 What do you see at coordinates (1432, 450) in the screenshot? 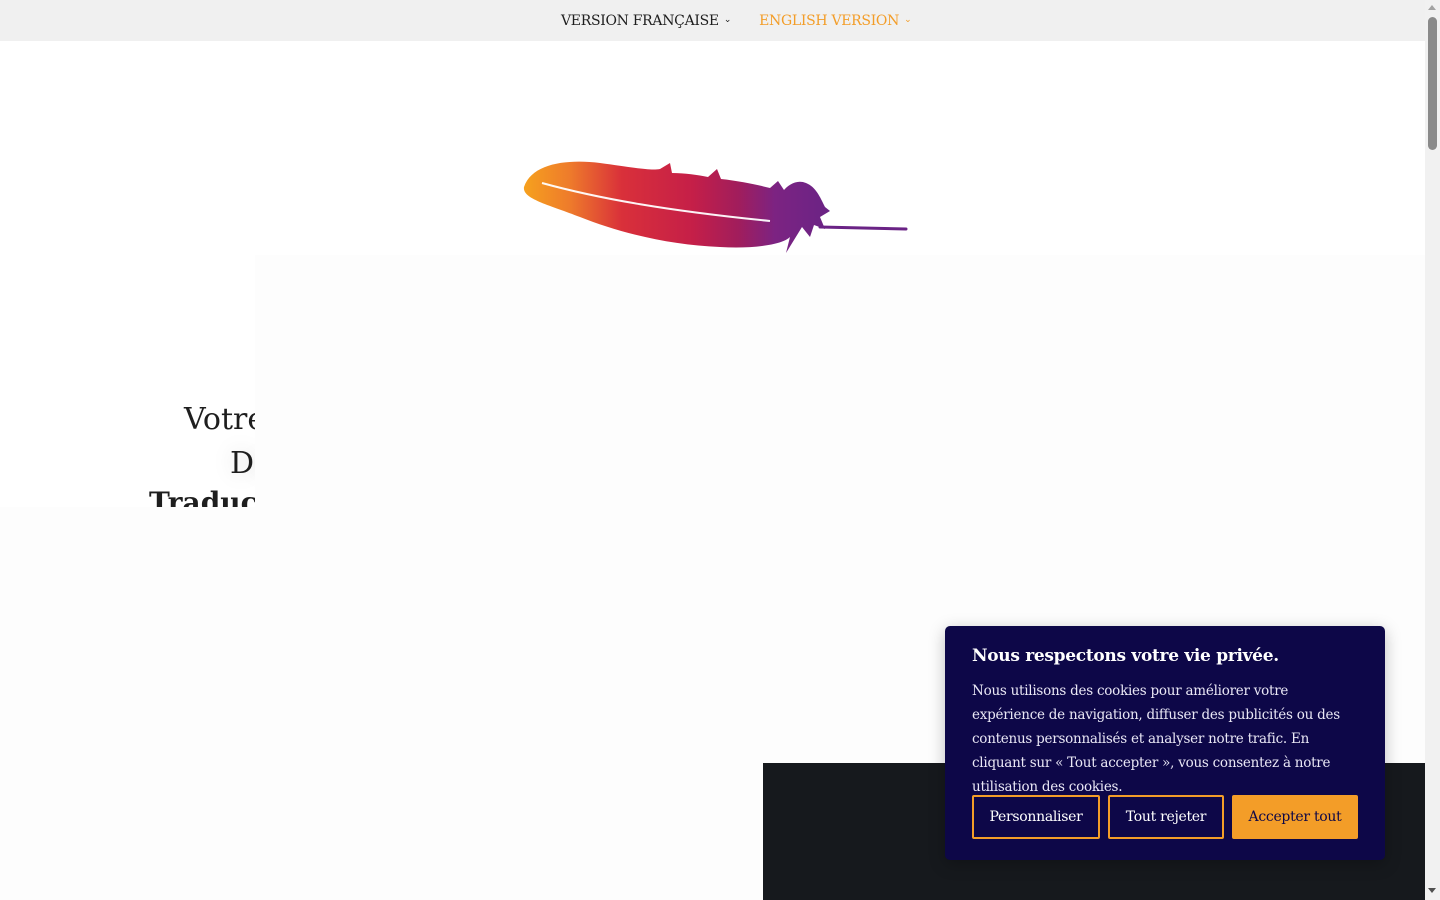
I see `vertical-scrollbar` at bounding box center [1432, 450].